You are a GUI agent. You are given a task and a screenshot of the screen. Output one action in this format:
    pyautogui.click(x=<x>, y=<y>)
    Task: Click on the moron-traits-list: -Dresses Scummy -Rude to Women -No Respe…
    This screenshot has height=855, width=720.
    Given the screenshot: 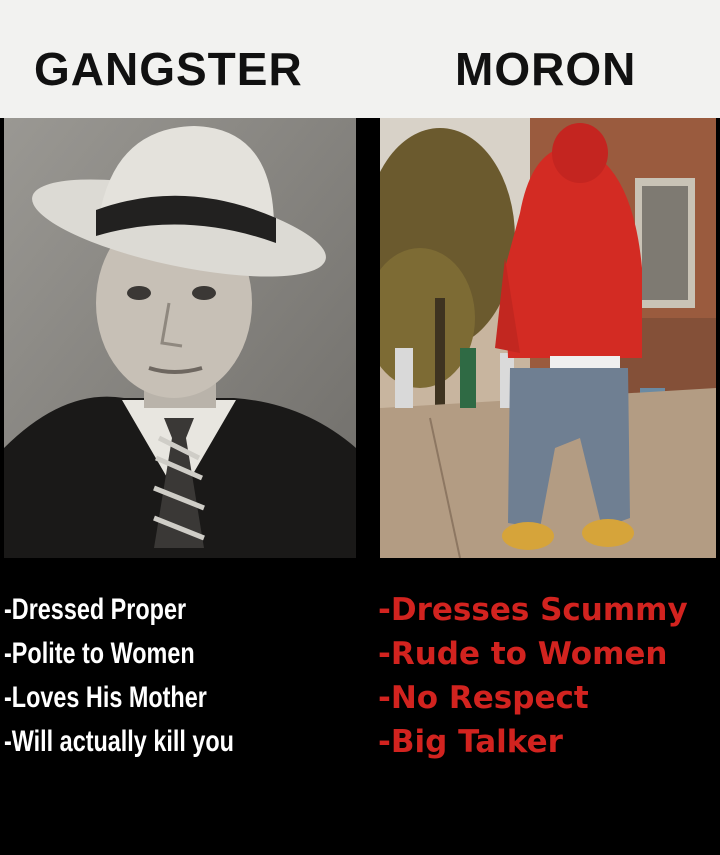 What is the action you would take?
    pyautogui.click(x=549, y=676)
    